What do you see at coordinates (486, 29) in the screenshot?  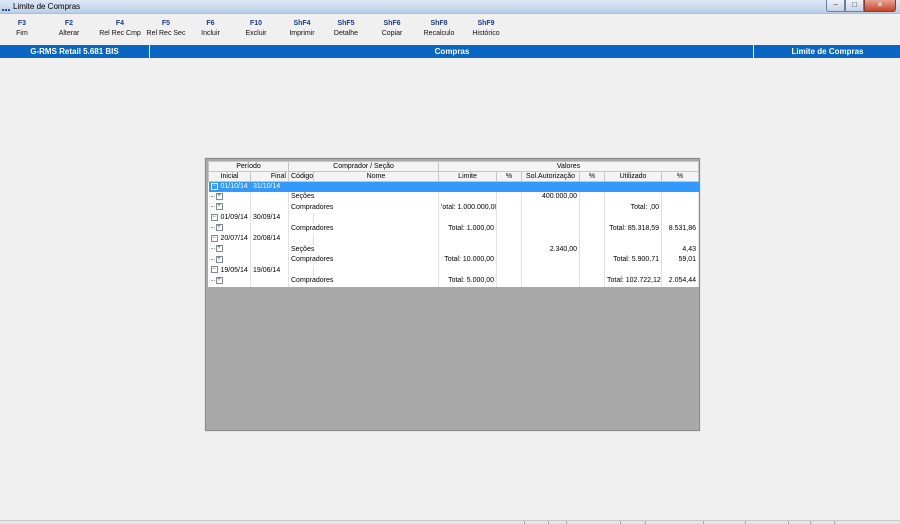 I see `toolbar-button-hist-rico: ShF9 Histórico` at bounding box center [486, 29].